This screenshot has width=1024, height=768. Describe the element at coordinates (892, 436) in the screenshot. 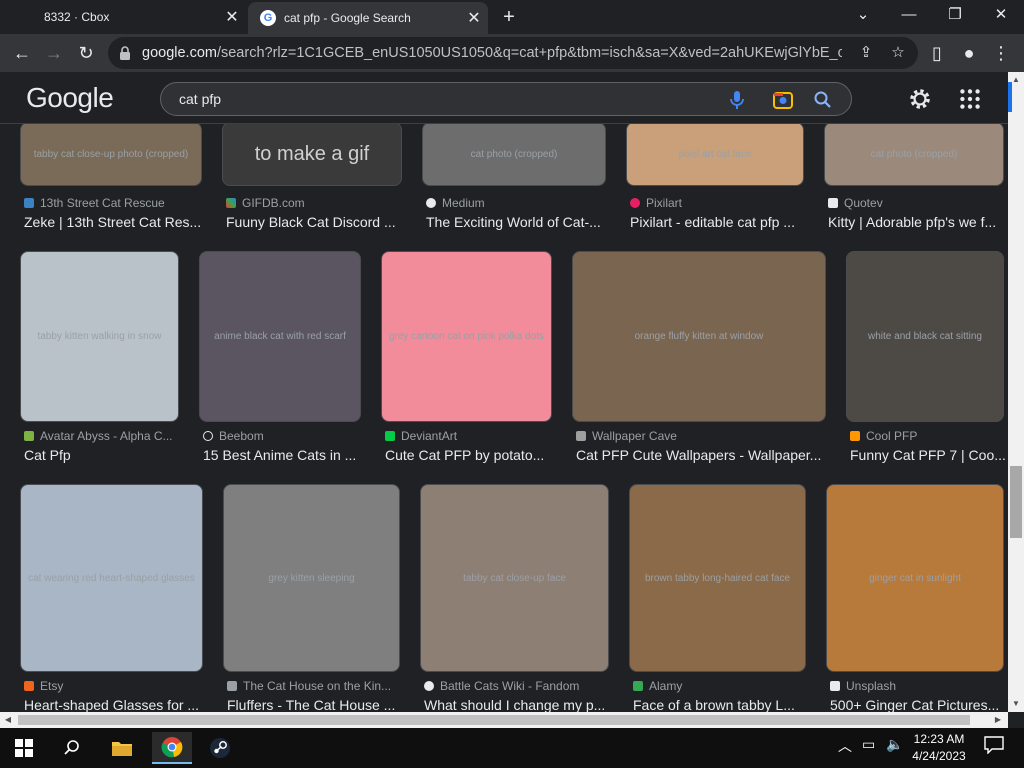

I see `source-name: Cool PFP` at that location.